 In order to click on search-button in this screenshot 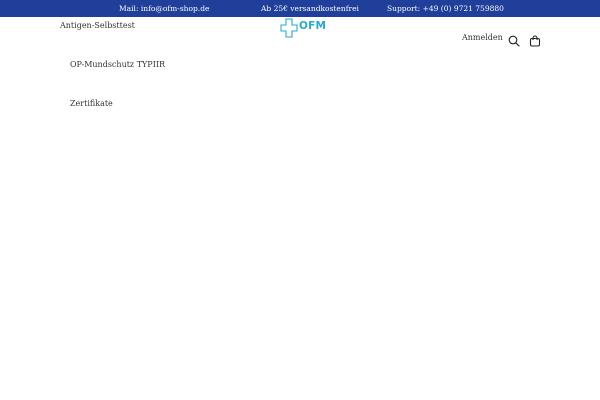, I will do `click(514, 39)`.